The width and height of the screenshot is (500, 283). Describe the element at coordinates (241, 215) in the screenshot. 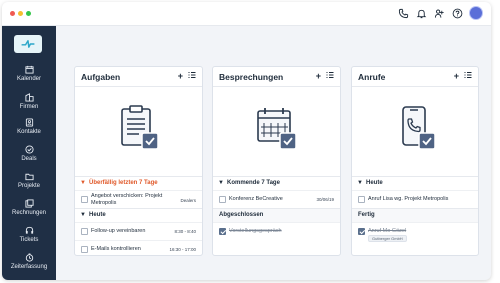

I see `section-label: Abgeschlossen` at that location.